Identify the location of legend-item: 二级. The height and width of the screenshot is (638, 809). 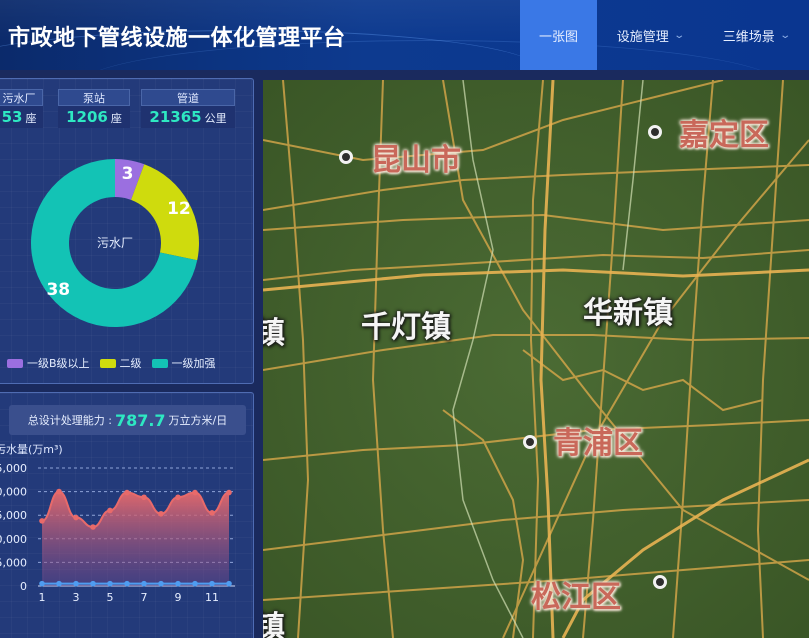
(120, 363).